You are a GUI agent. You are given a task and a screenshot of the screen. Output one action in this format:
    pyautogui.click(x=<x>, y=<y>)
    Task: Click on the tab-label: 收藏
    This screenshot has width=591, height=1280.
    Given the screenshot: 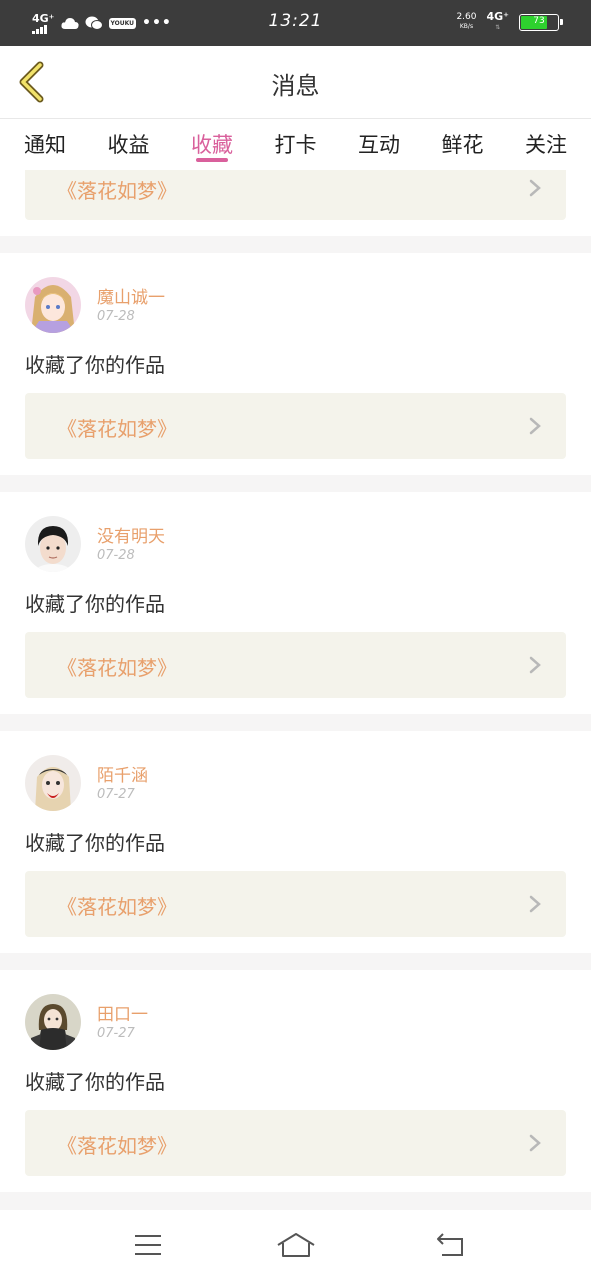 What is the action you would take?
    pyautogui.click(x=212, y=145)
    